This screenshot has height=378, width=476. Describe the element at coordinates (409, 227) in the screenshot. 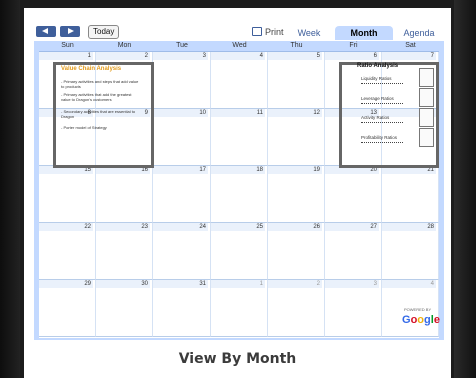

I see `day-number: 28` at that location.